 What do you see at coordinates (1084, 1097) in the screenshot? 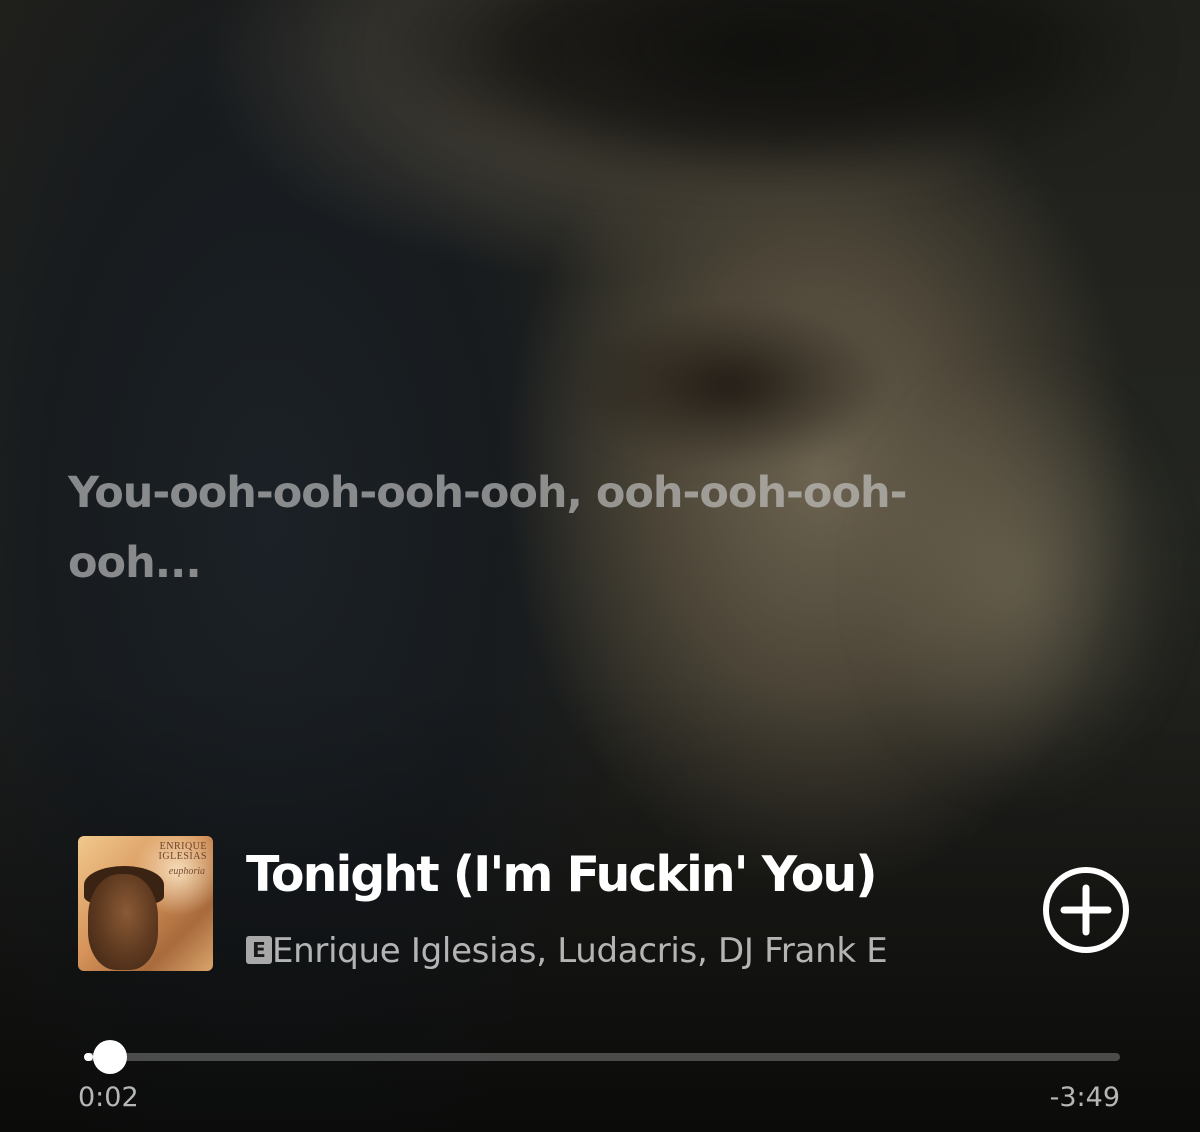
I see `remaining-time: -3:49` at bounding box center [1084, 1097].